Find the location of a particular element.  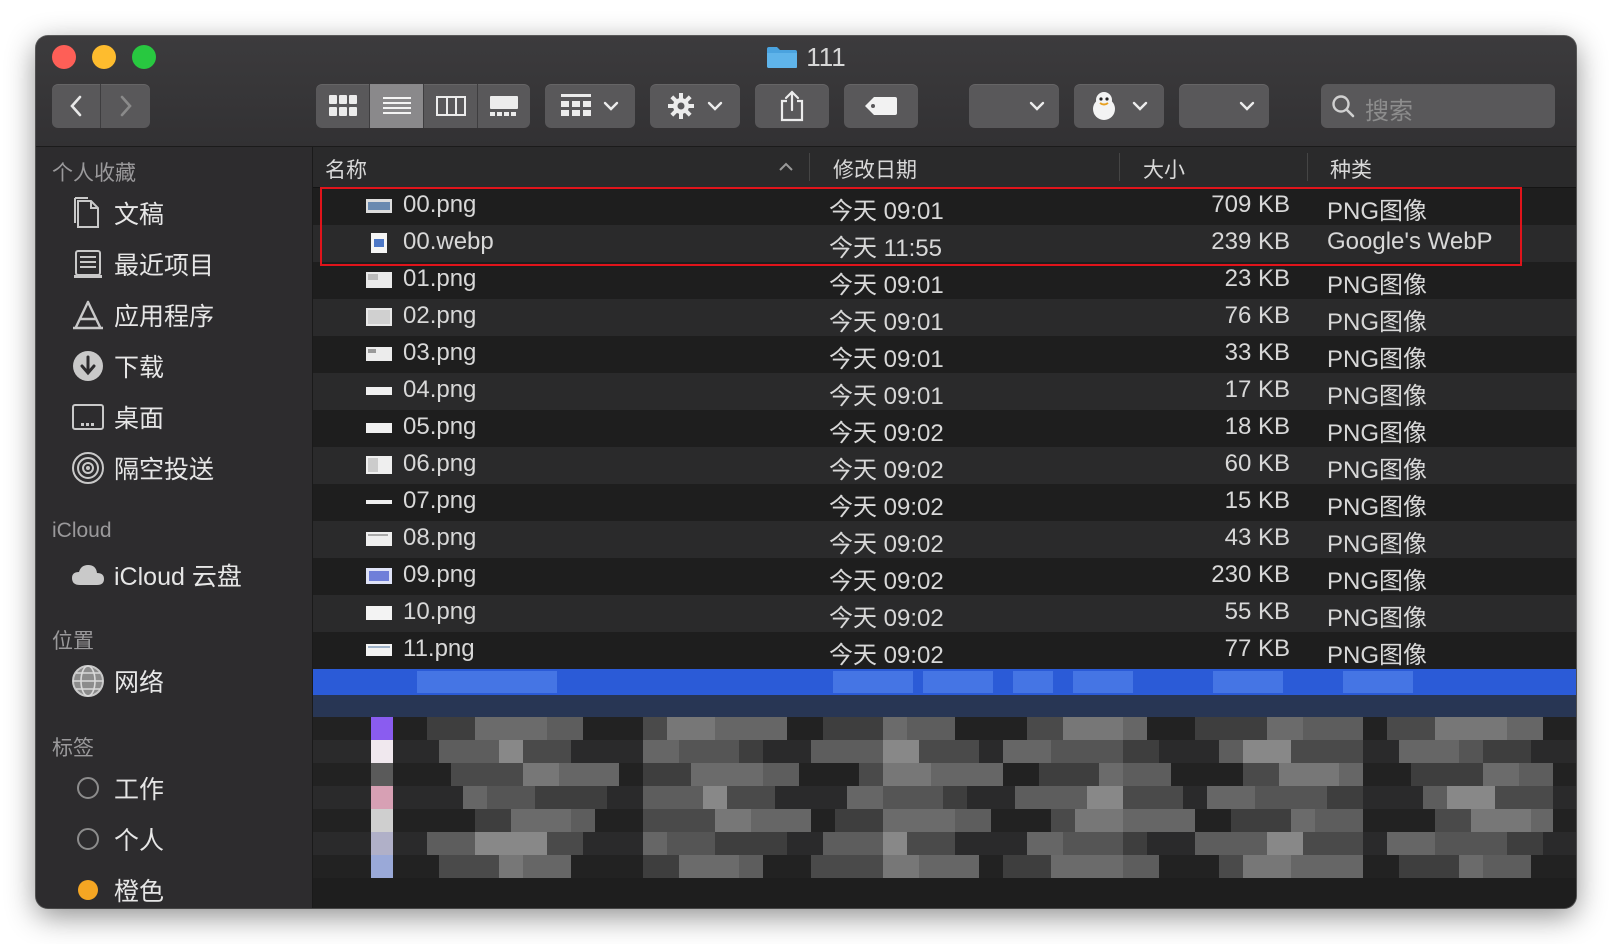

file-row: 10.png 今天 09:02 55 KB PNG图像 is located at coordinates (944, 613).